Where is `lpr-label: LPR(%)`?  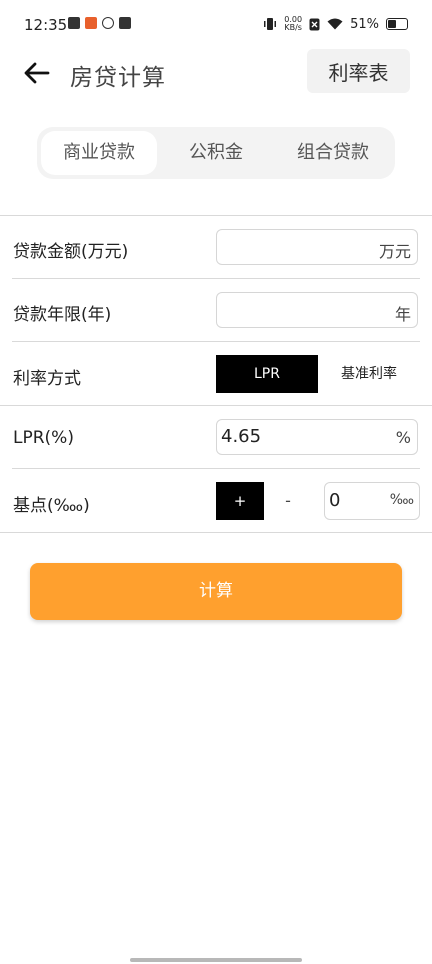
lpr-label: LPR(%) is located at coordinates (43, 438).